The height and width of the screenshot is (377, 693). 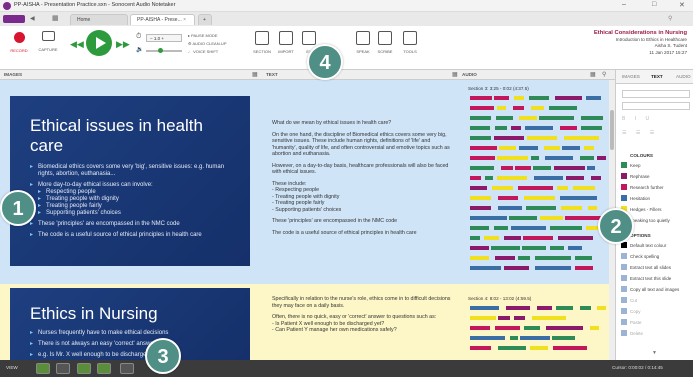 I want to click on colour-label: Keep, so click(x=635, y=165).